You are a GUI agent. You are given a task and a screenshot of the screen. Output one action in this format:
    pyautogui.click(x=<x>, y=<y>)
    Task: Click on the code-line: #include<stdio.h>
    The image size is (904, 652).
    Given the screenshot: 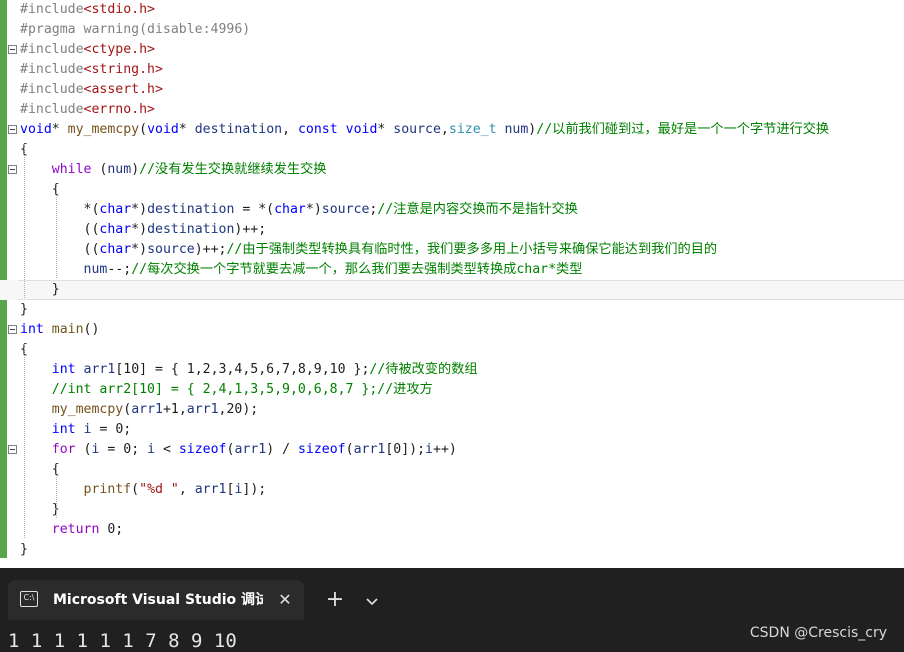 What is the action you would take?
    pyautogui.click(x=452, y=10)
    